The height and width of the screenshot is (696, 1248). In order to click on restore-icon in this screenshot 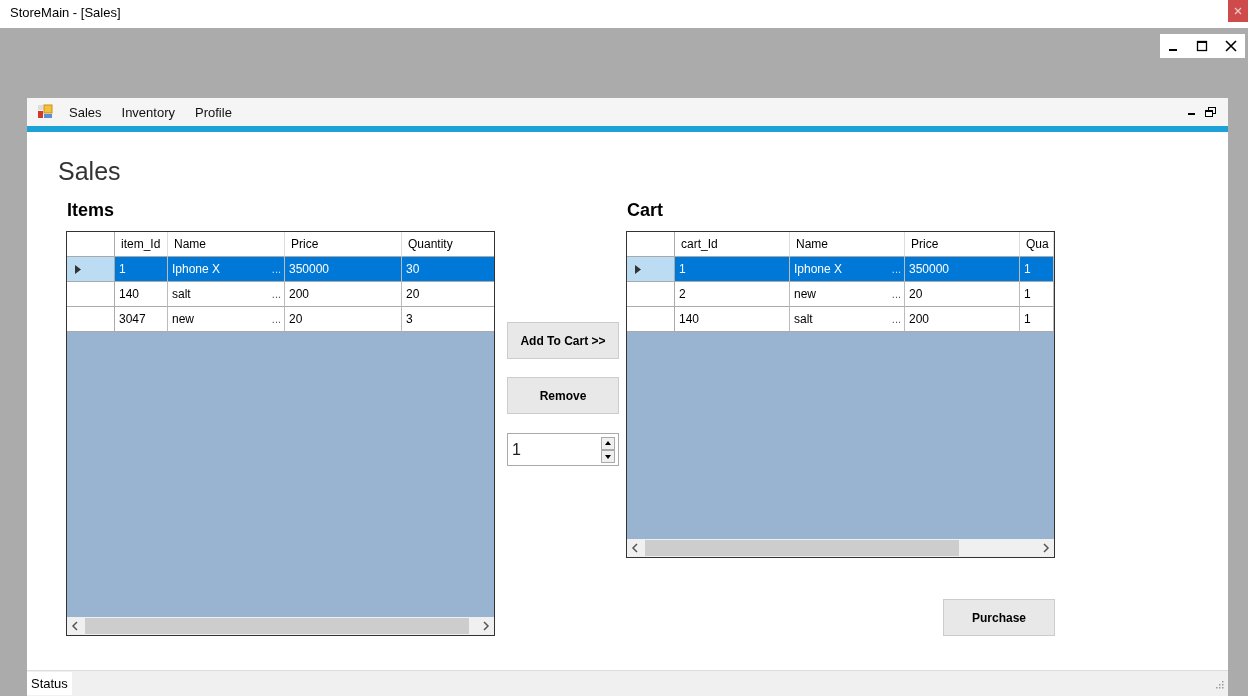, I will do `click(1210, 112)`.